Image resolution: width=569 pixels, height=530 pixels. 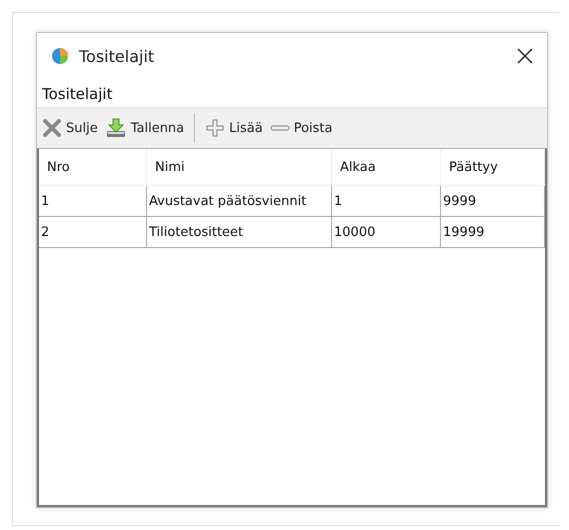 What do you see at coordinates (116, 56) in the screenshot?
I see `window-title: Tositelajit` at bounding box center [116, 56].